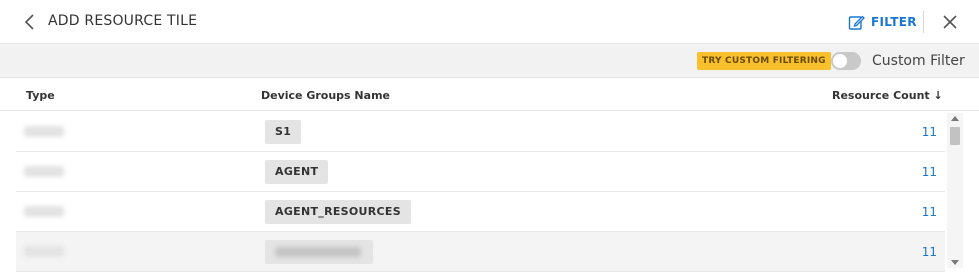 This screenshot has height=279, width=979. I want to click on try-custom-filtering-badge: TRY CUSTOM FILTERING, so click(764, 61).